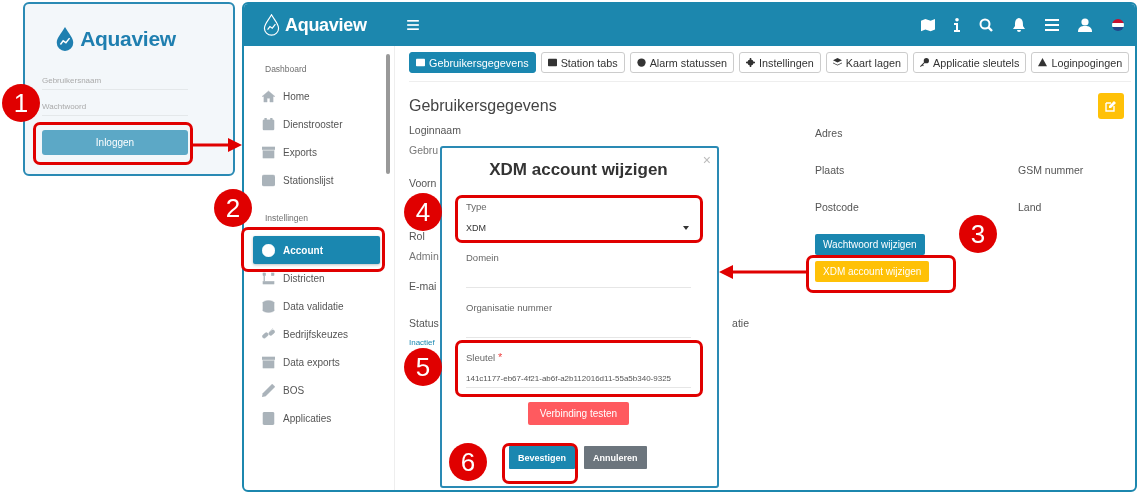 This screenshot has width=1140, height=494. What do you see at coordinates (477, 206) in the screenshot?
I see `field-label: Type` at bounding box center [477, 206].